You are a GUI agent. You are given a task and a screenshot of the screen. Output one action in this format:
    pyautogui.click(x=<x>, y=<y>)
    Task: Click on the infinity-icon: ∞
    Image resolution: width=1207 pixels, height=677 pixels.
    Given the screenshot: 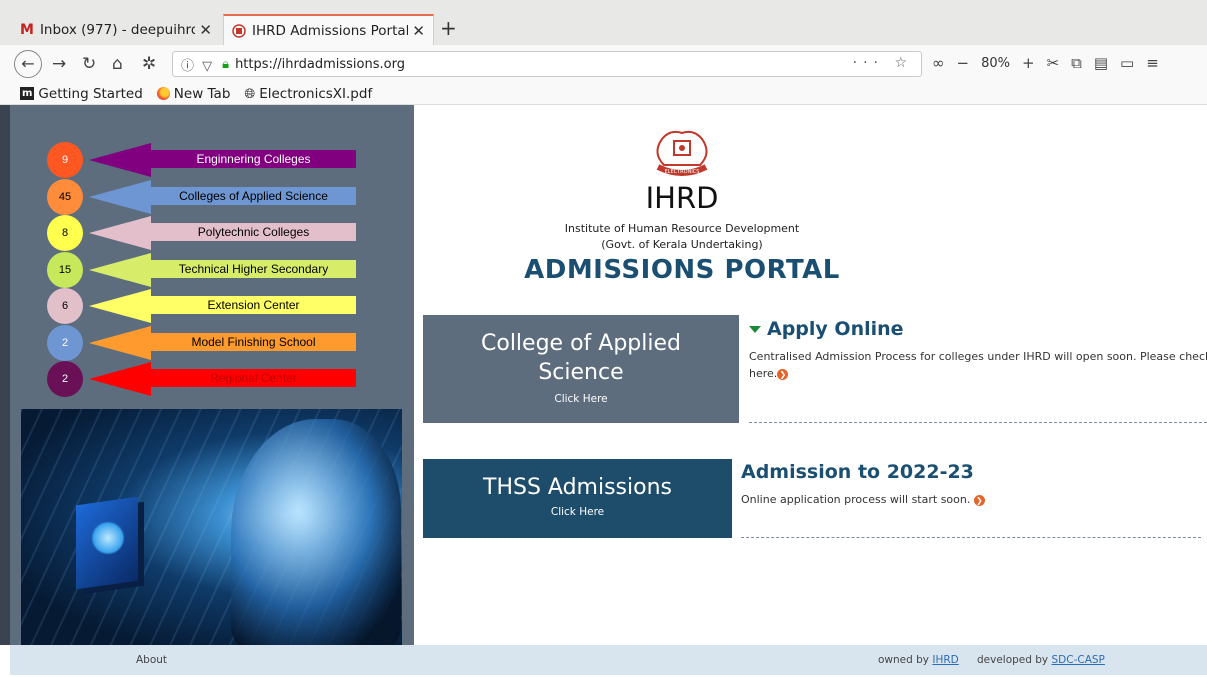 What is the action you would take?
    pyautogui.click(x=938, y=63)
    